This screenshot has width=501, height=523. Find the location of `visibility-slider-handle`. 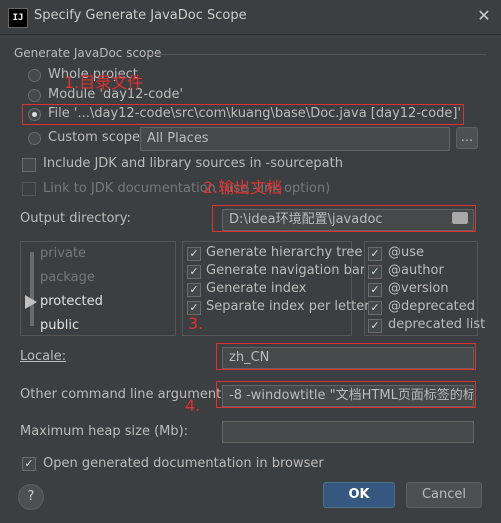

visibility-slider-handle is located at coordinates (31, 302).